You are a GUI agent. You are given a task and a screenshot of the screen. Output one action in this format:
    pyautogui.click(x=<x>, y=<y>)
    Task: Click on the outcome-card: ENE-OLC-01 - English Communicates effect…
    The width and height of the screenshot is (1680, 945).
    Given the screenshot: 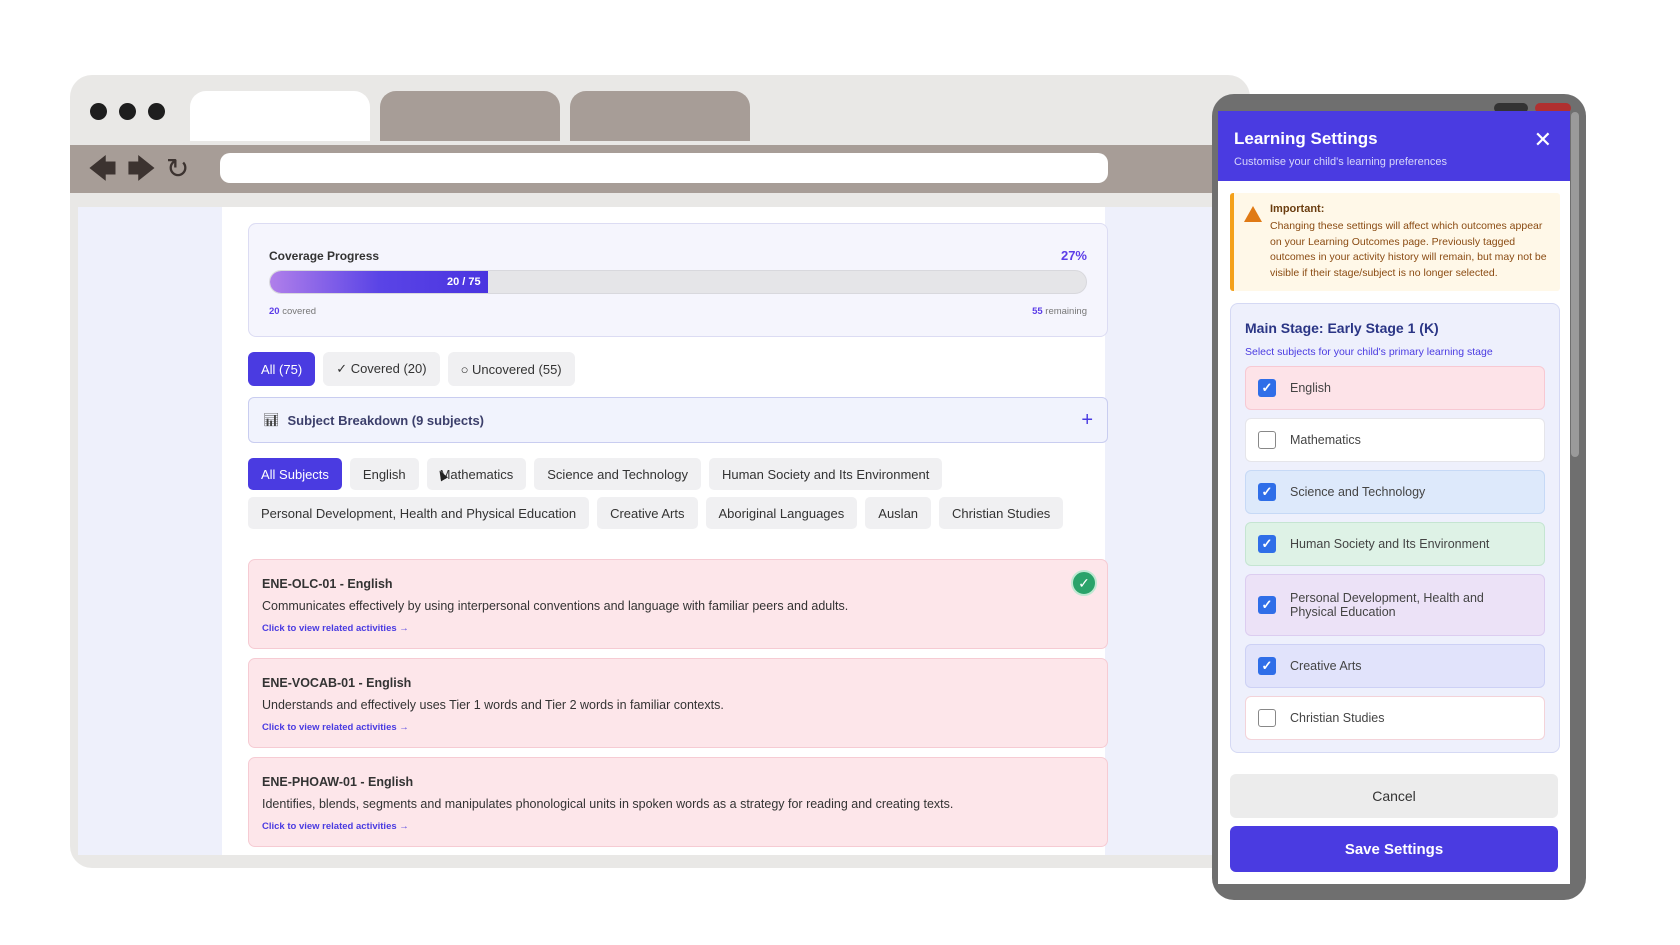 What is the action you would take?
    pyautogui.click(x=678, y=604)
    